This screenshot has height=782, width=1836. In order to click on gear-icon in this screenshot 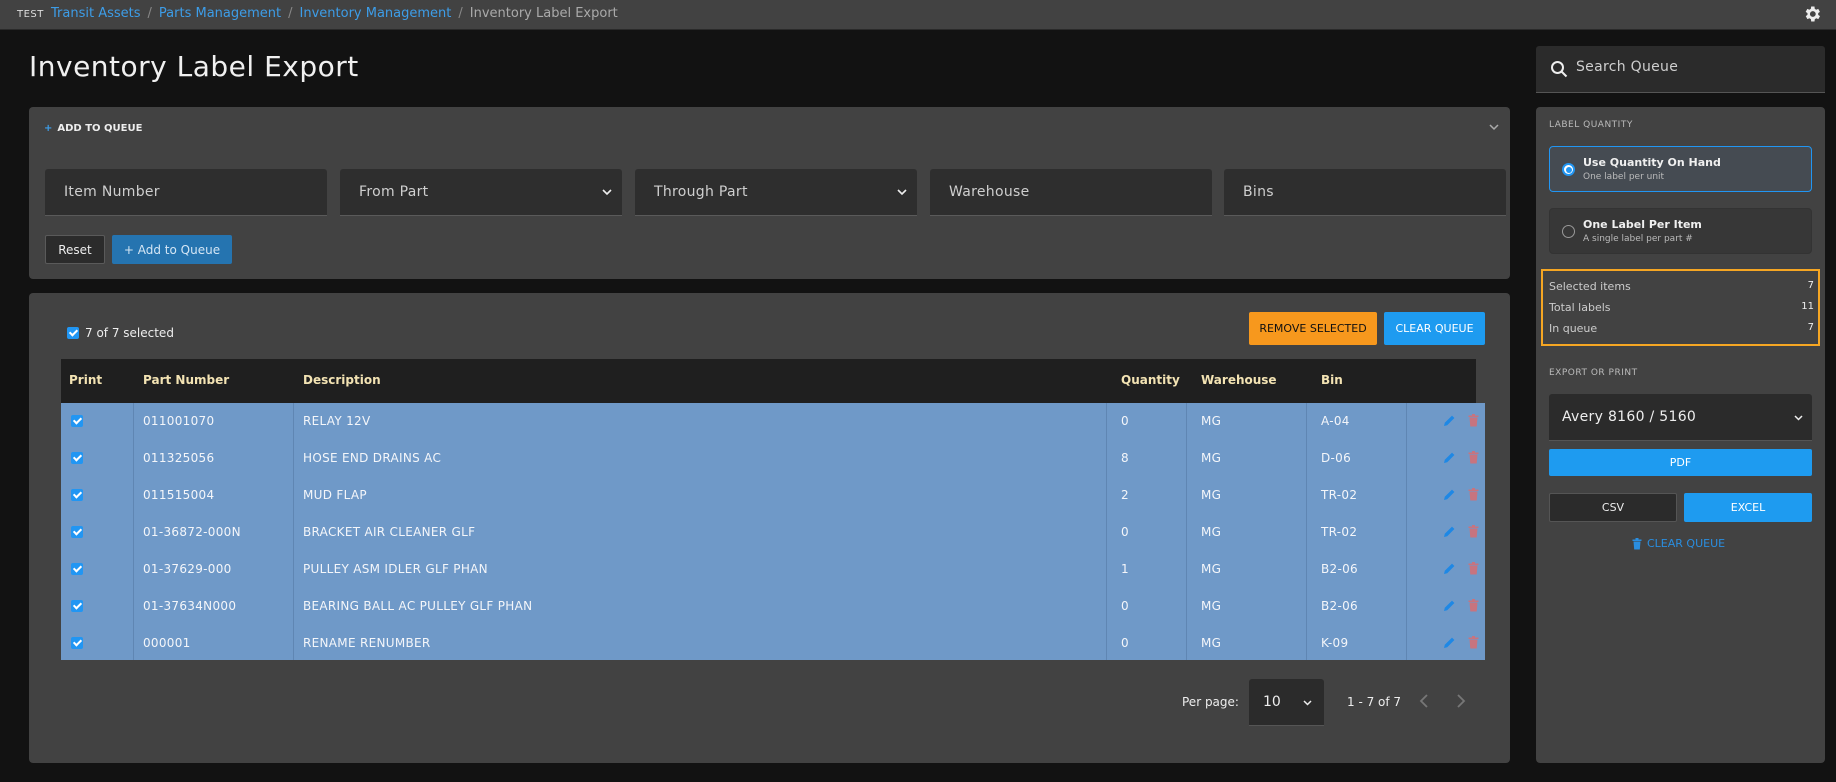, I will do `click(1812, 14)`.